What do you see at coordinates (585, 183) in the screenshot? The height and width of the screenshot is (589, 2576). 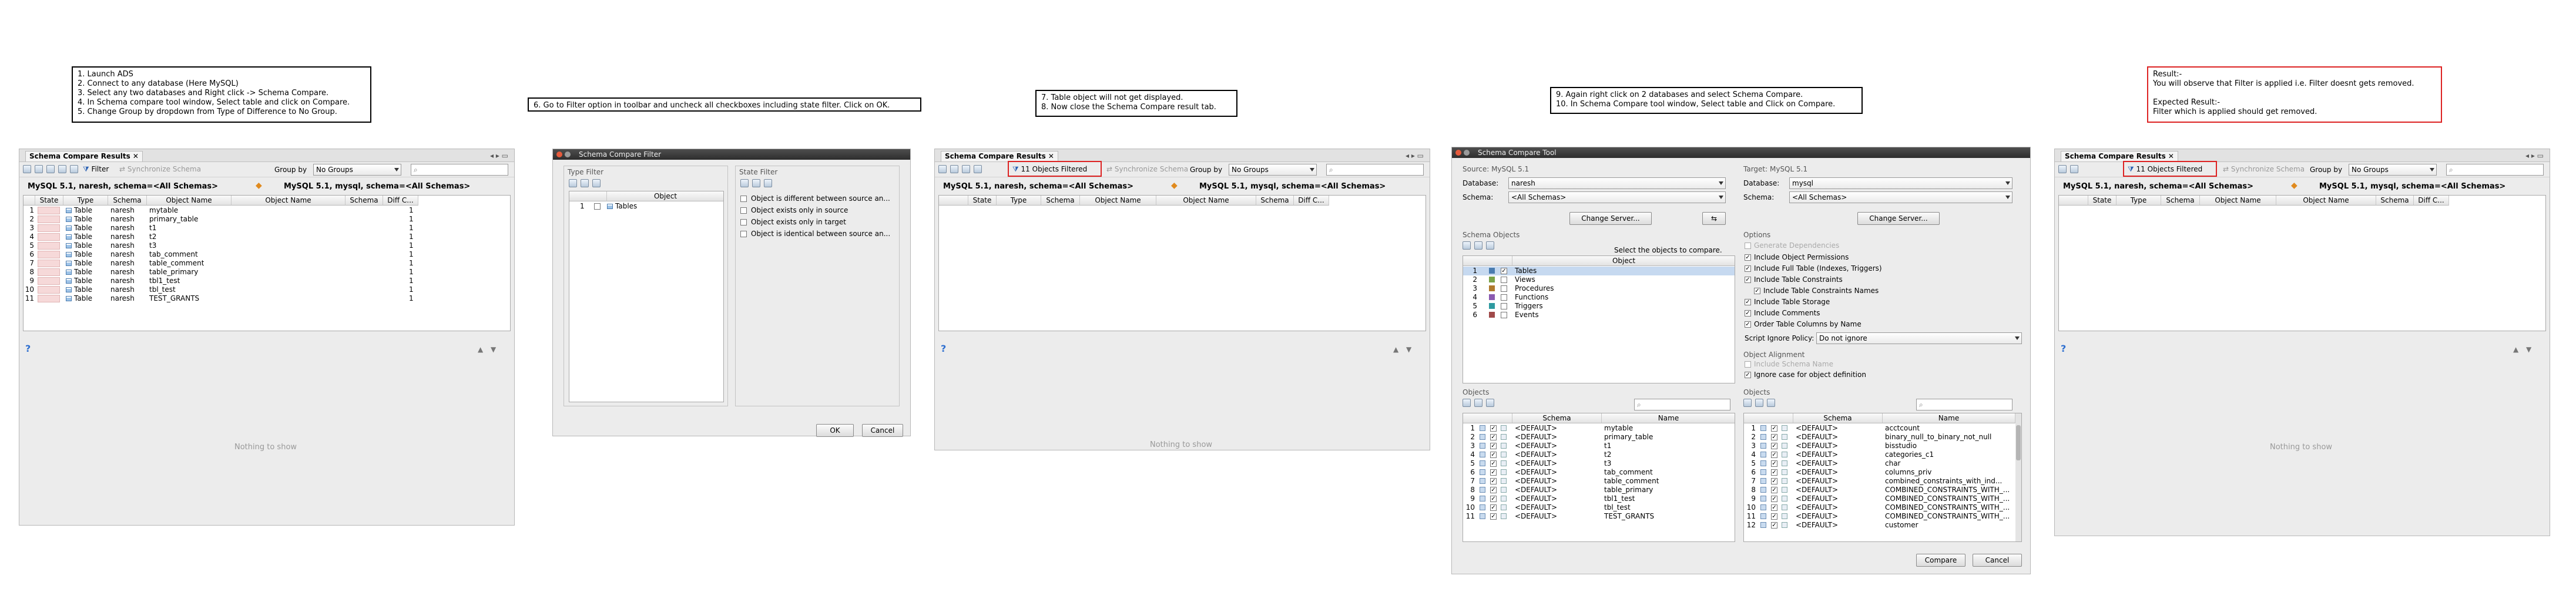 I see `deselect-all-icon` at bounding box center [585, 183].